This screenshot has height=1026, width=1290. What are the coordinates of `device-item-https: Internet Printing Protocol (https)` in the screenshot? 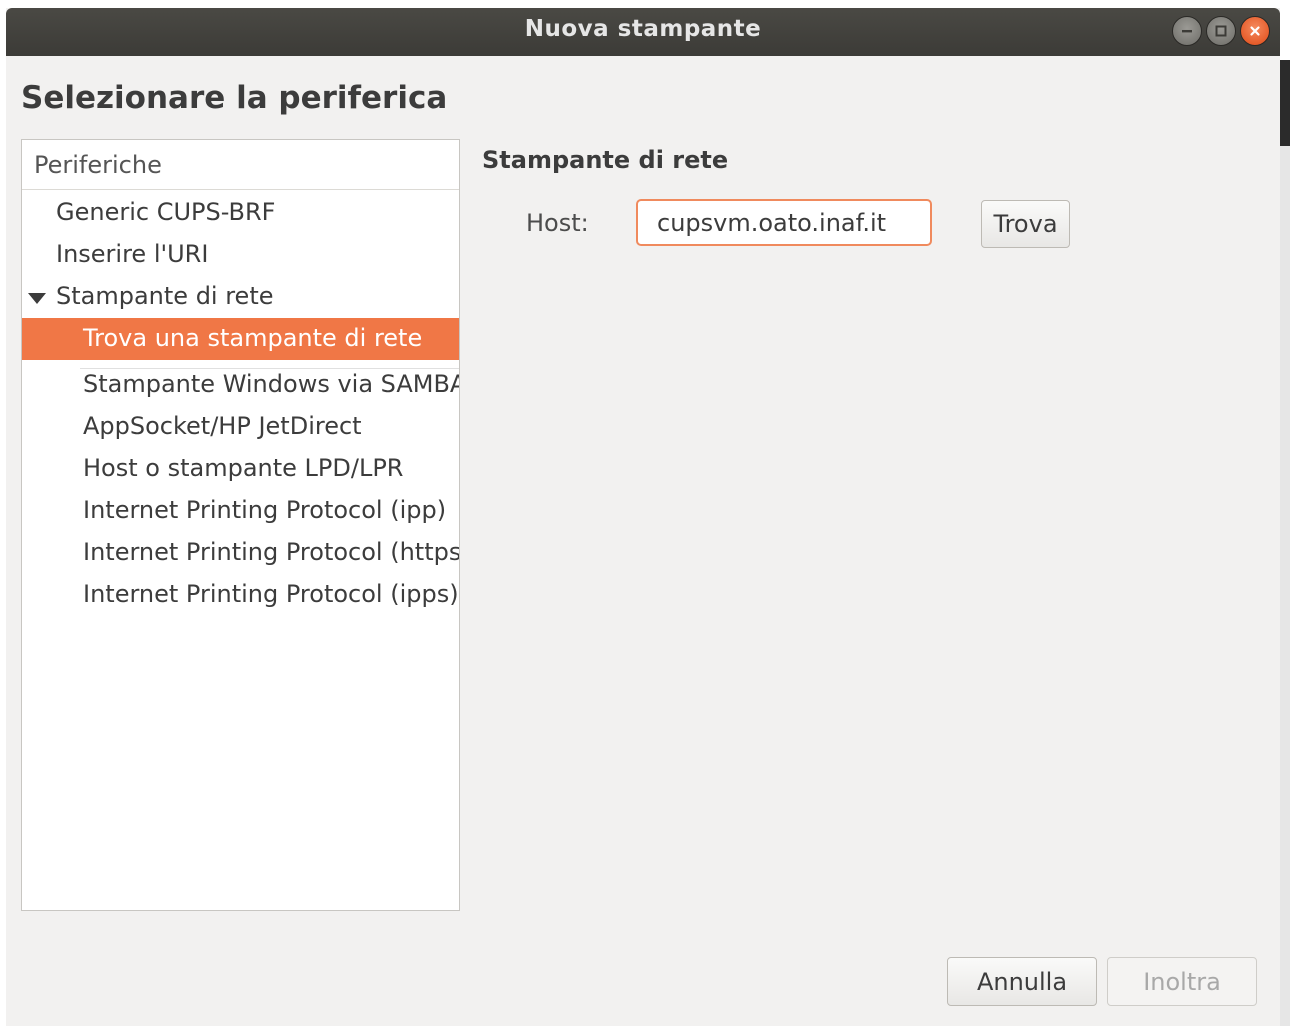 It's located at (240, 553).